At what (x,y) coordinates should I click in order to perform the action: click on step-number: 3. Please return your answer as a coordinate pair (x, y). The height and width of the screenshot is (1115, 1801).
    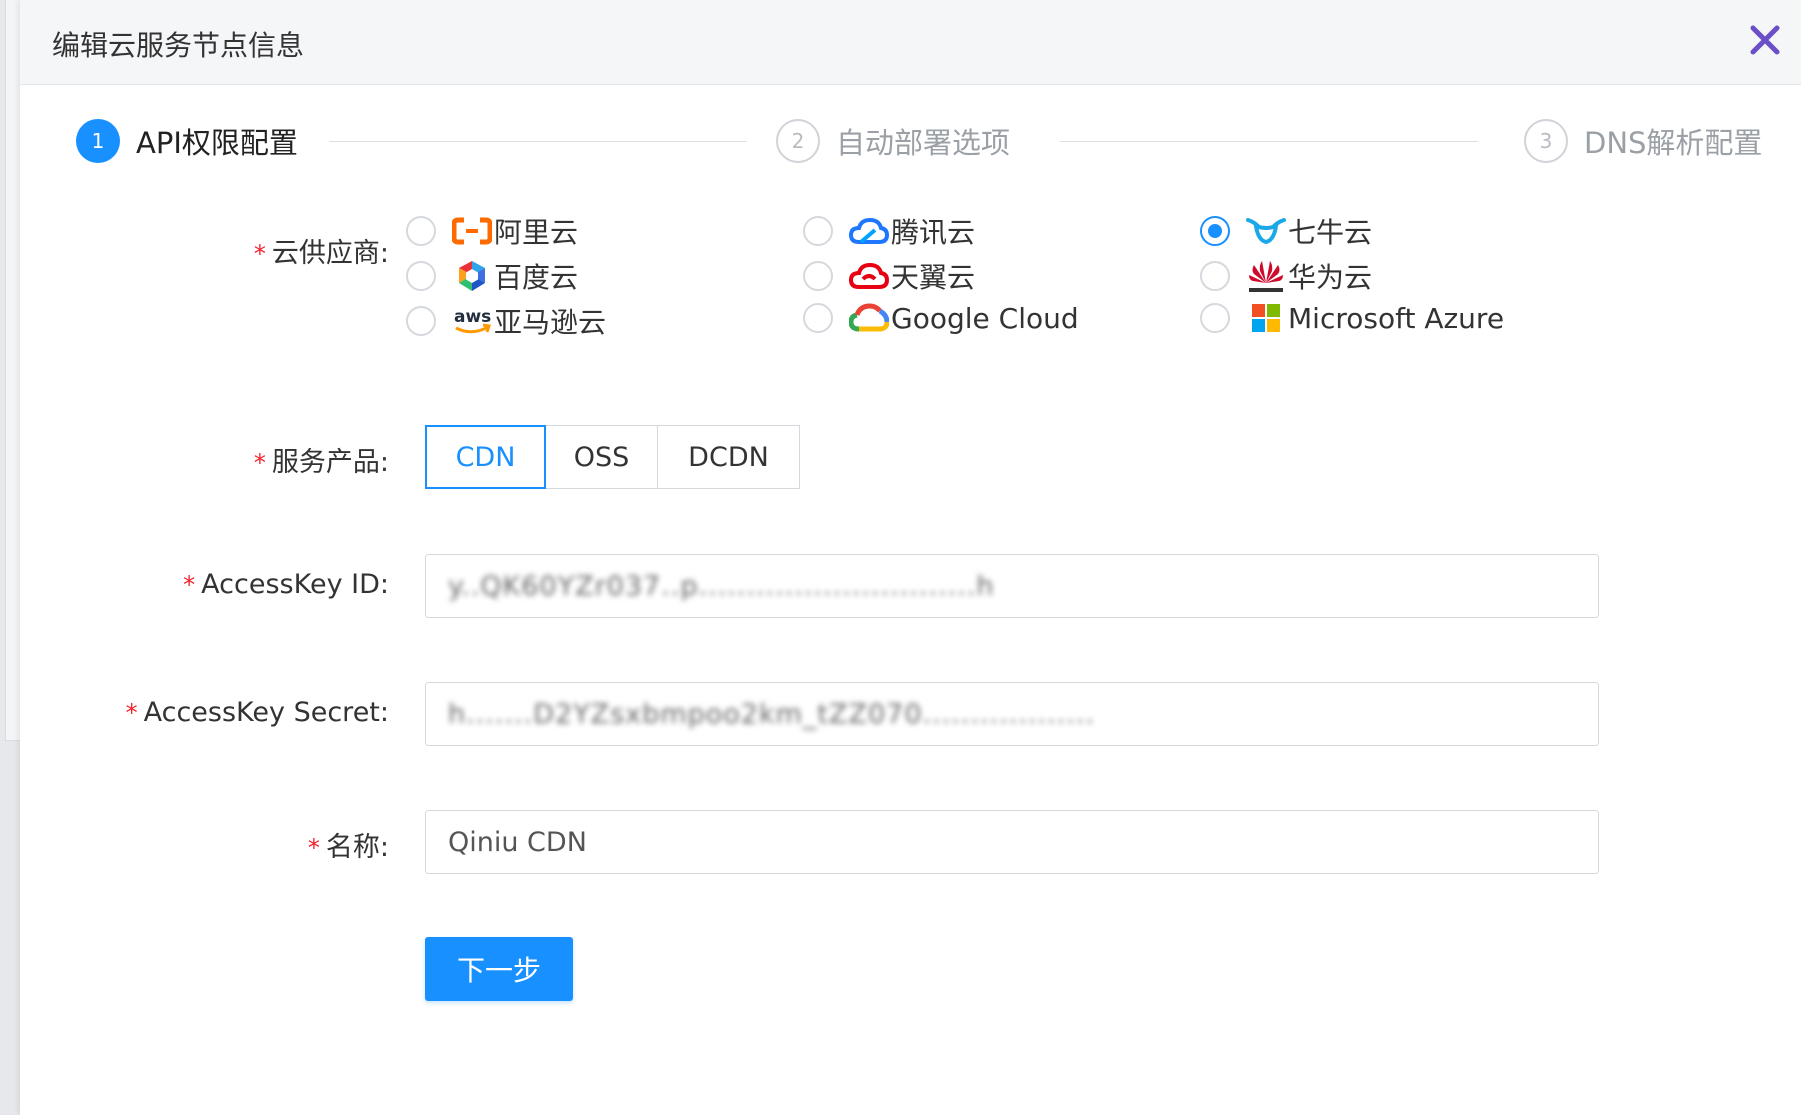
    Looking at the image, I should click on (1546, 141).